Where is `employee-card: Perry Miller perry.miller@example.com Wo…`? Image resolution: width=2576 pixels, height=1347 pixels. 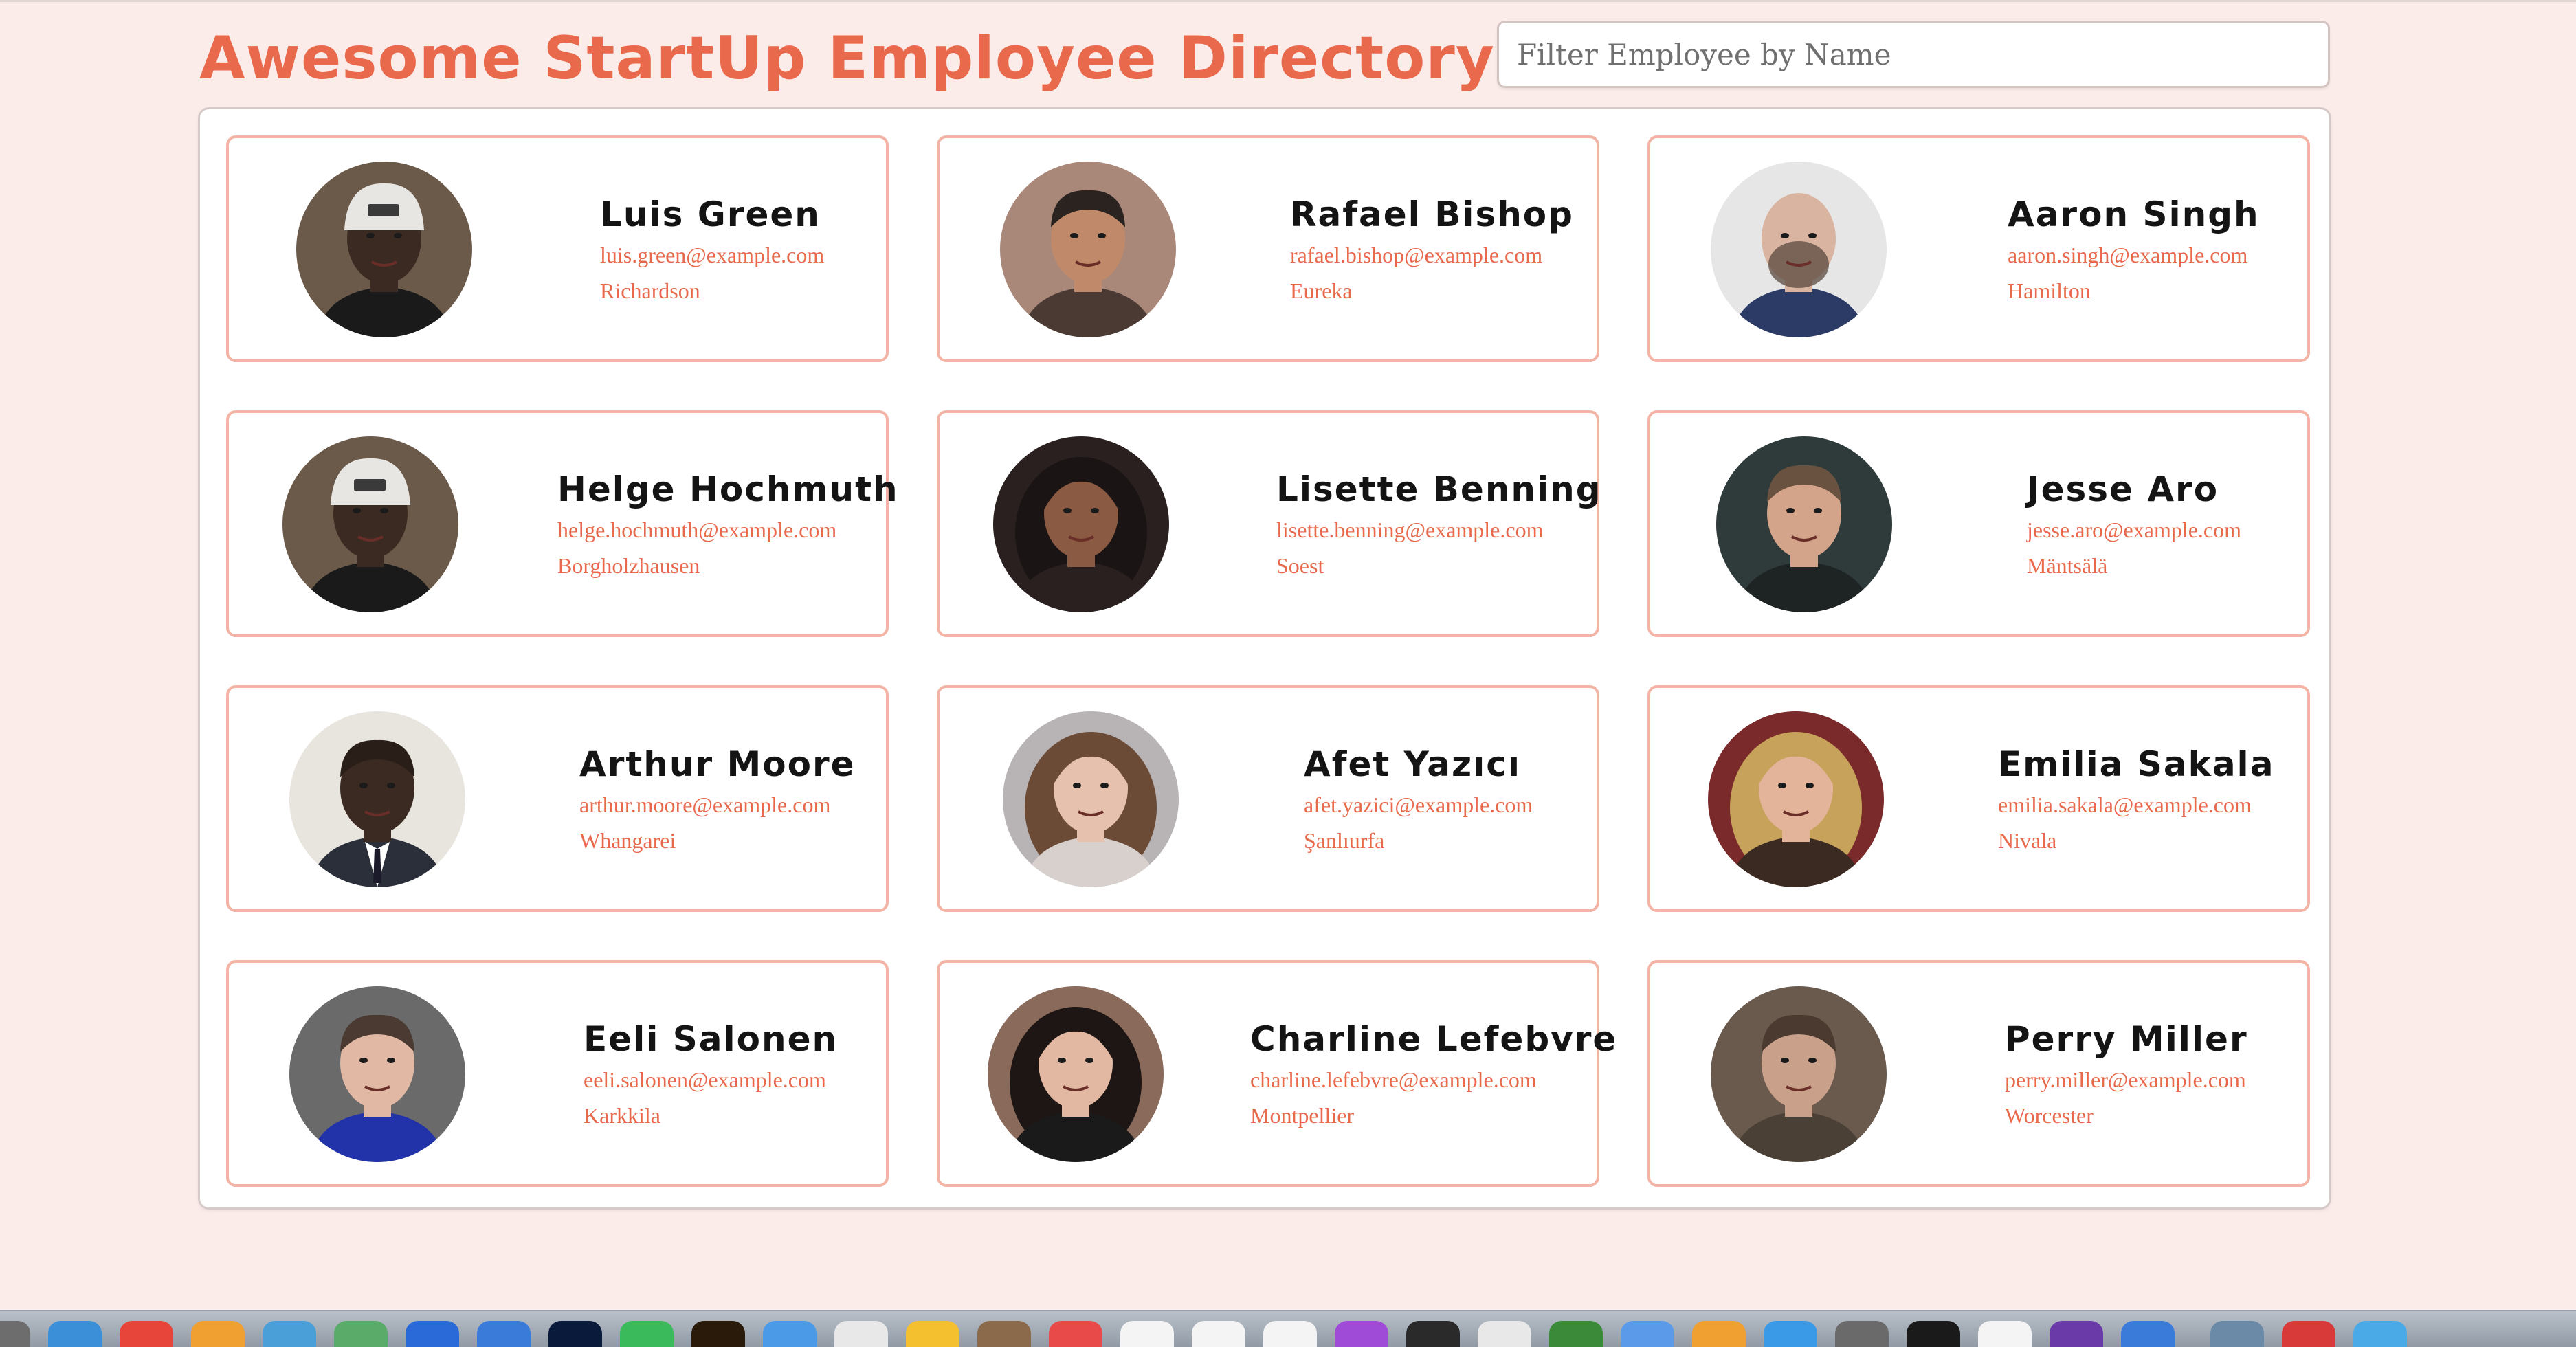
employee-card: Perry Miller perry.miller@example.com Wo… is located at coordinates (1978, 1073).